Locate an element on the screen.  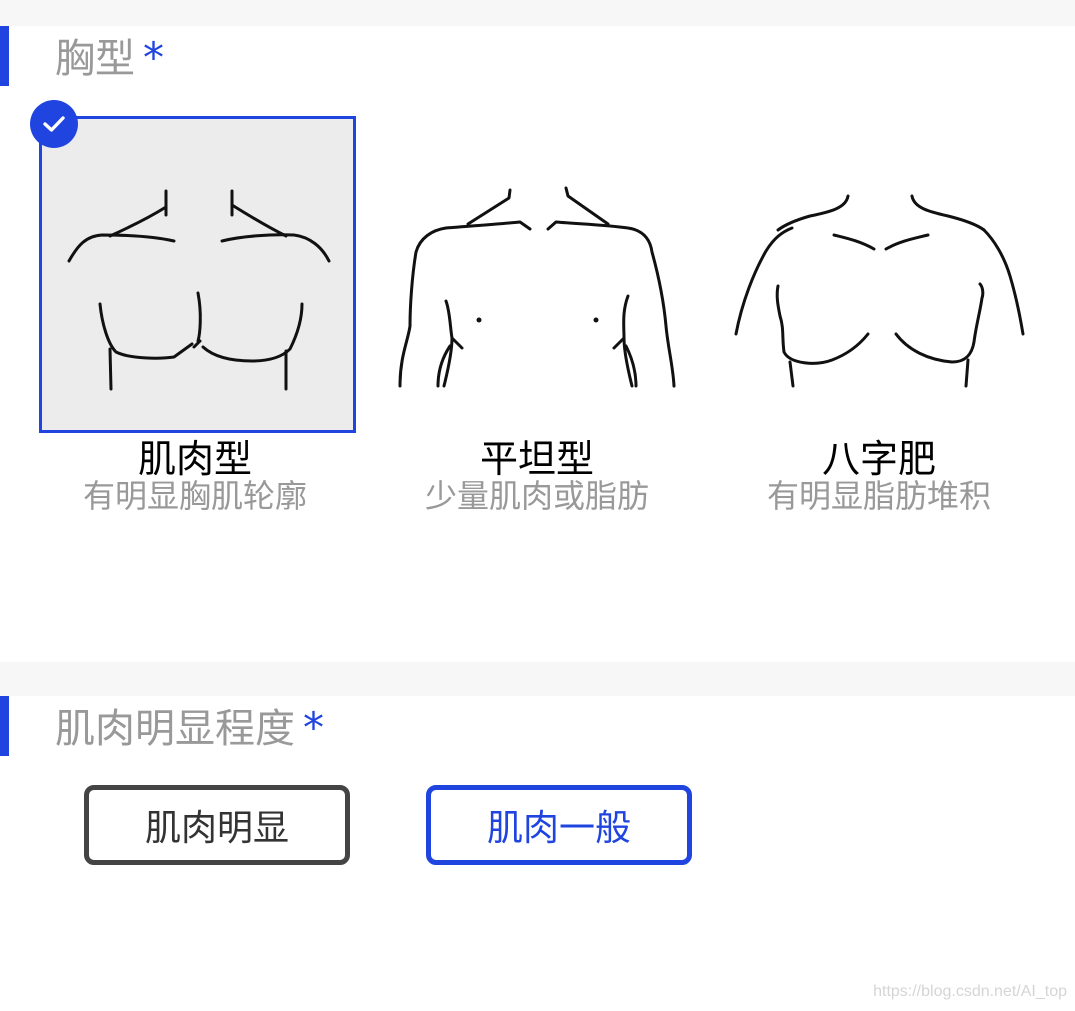
chest-option-fat-desc: 有明显脂肪堆积 is located at coordinates (878, 496).